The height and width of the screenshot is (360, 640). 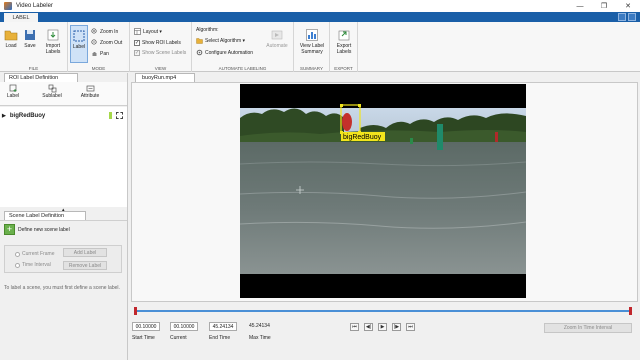 What do you see at coordinates (362, 137) in the screenshot?
I see `roi-box-label: bigRedBuoy` at bounding box center [362, 137].